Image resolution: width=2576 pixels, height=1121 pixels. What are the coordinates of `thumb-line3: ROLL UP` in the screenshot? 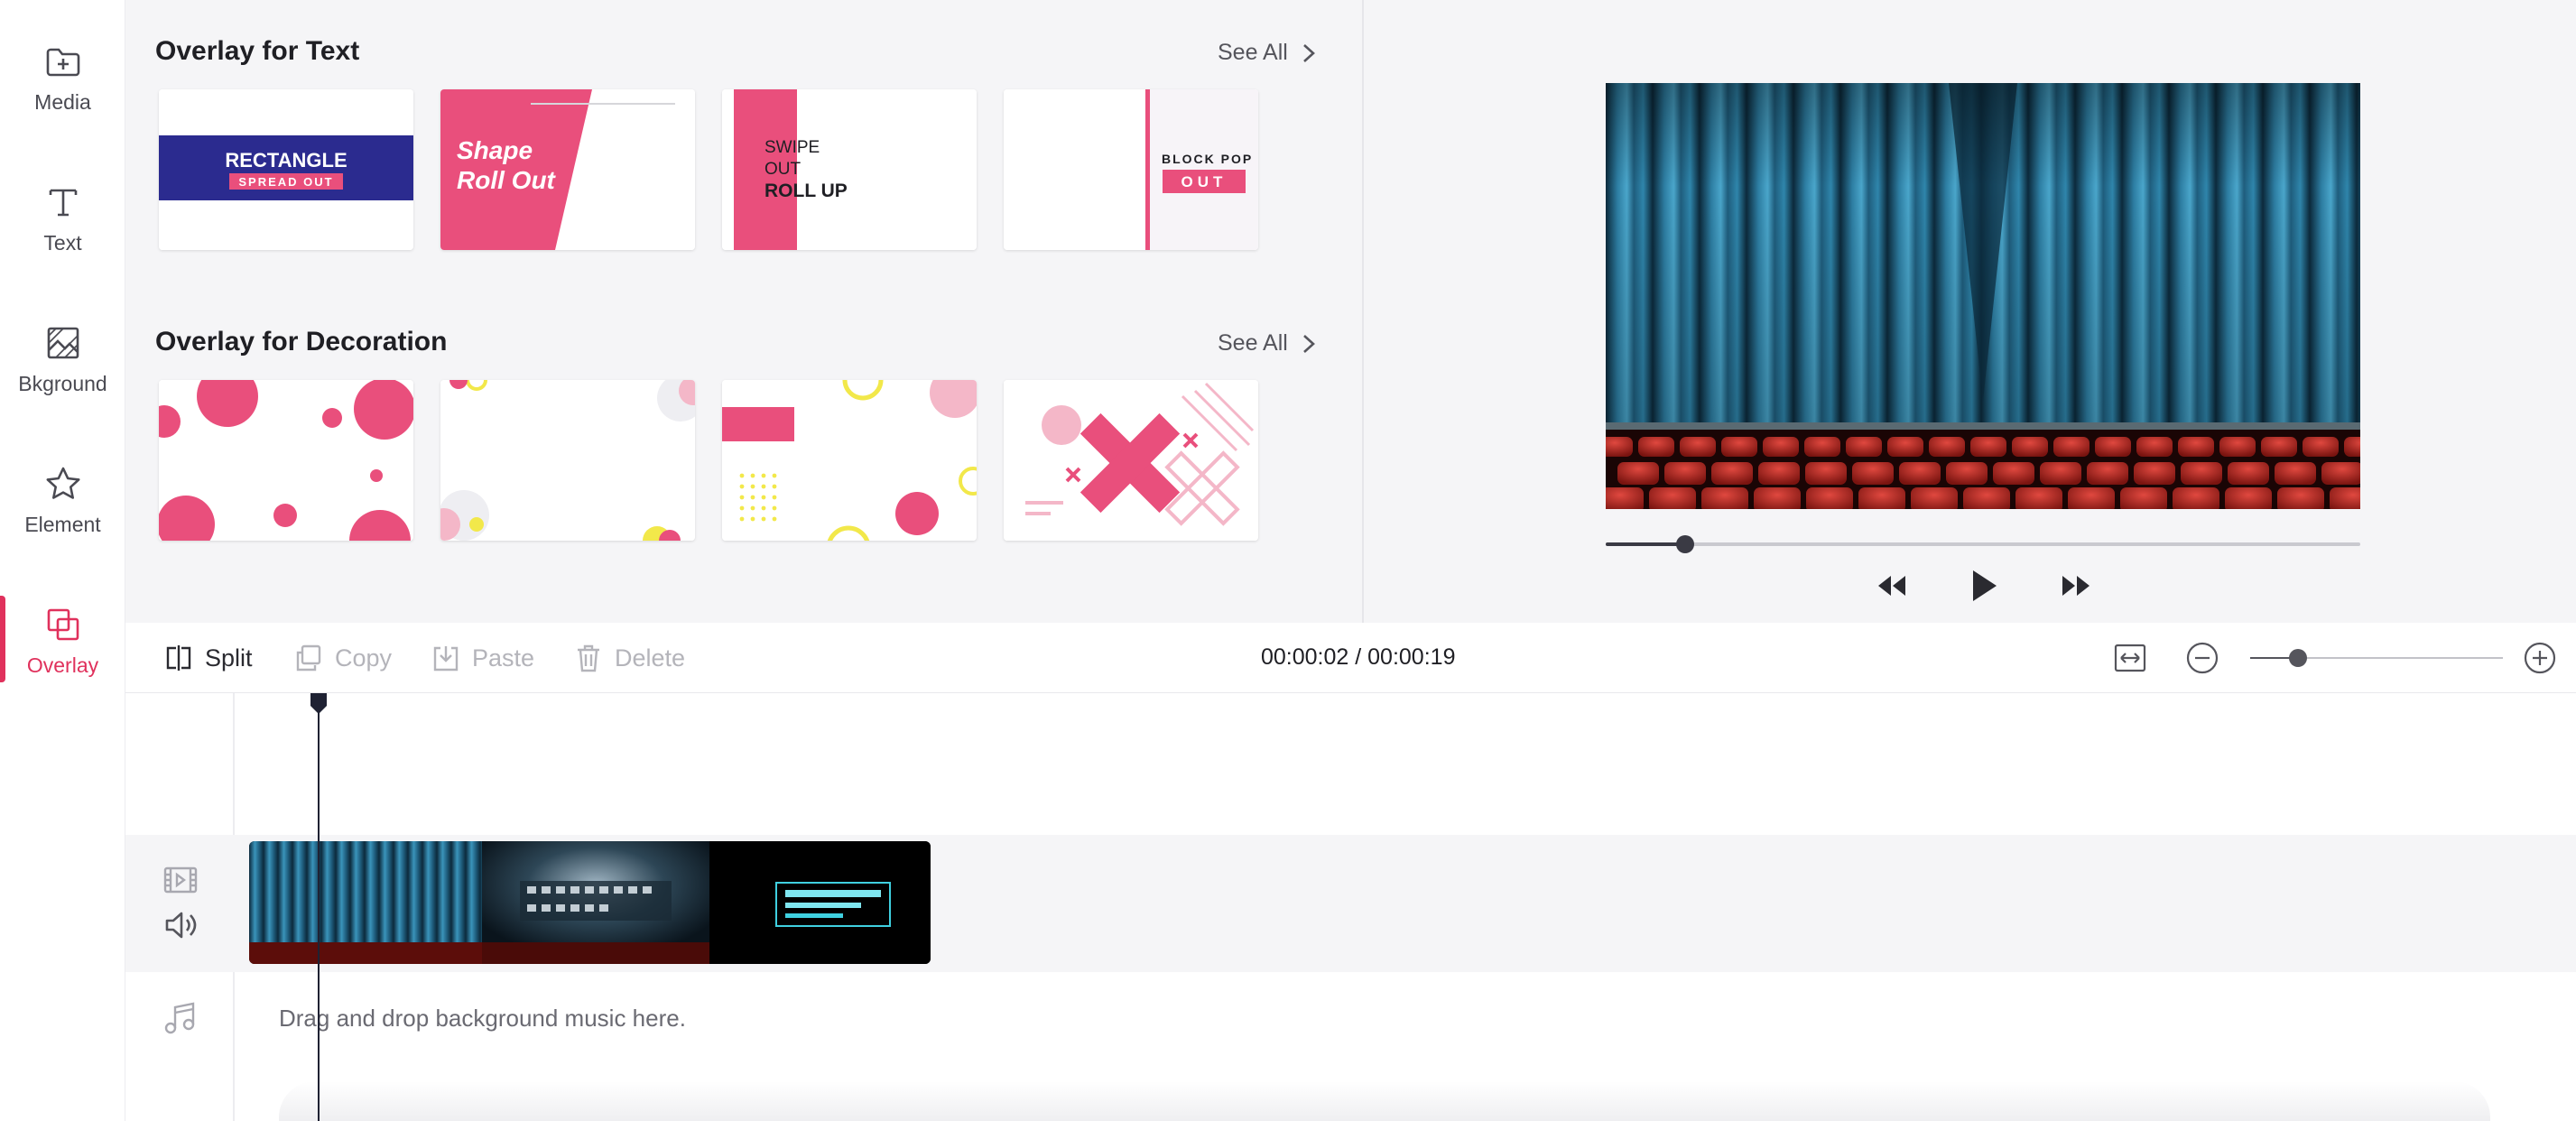 It's located at (806, 191).